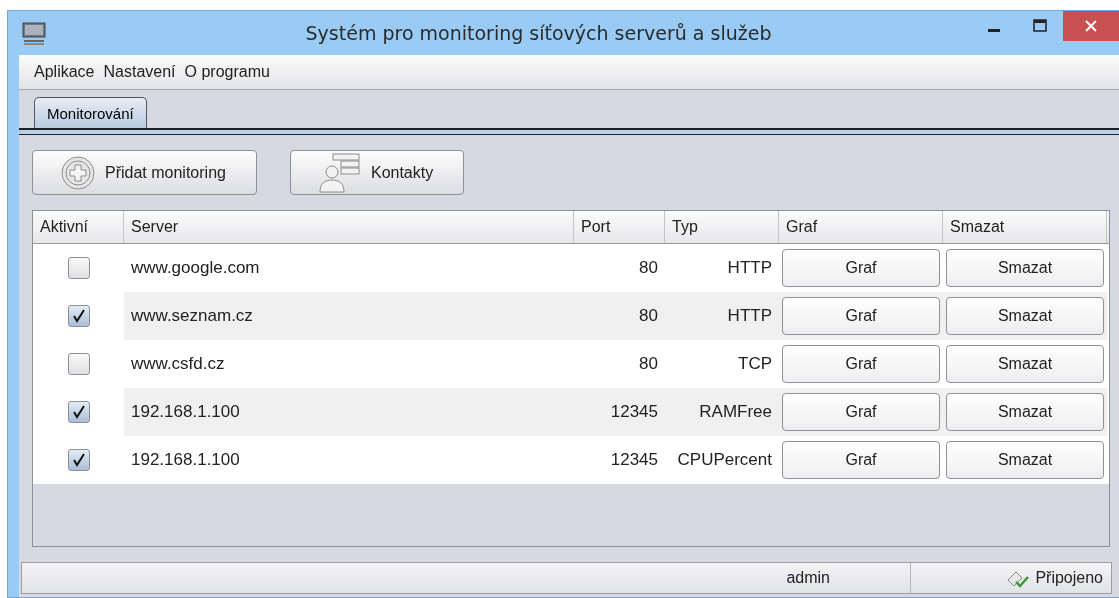 The image size is (1119, 598). What do you see at coordinates (227, 72) in the screenshot?
I see `menu-item: O programu` at bounding box center [227, 72].